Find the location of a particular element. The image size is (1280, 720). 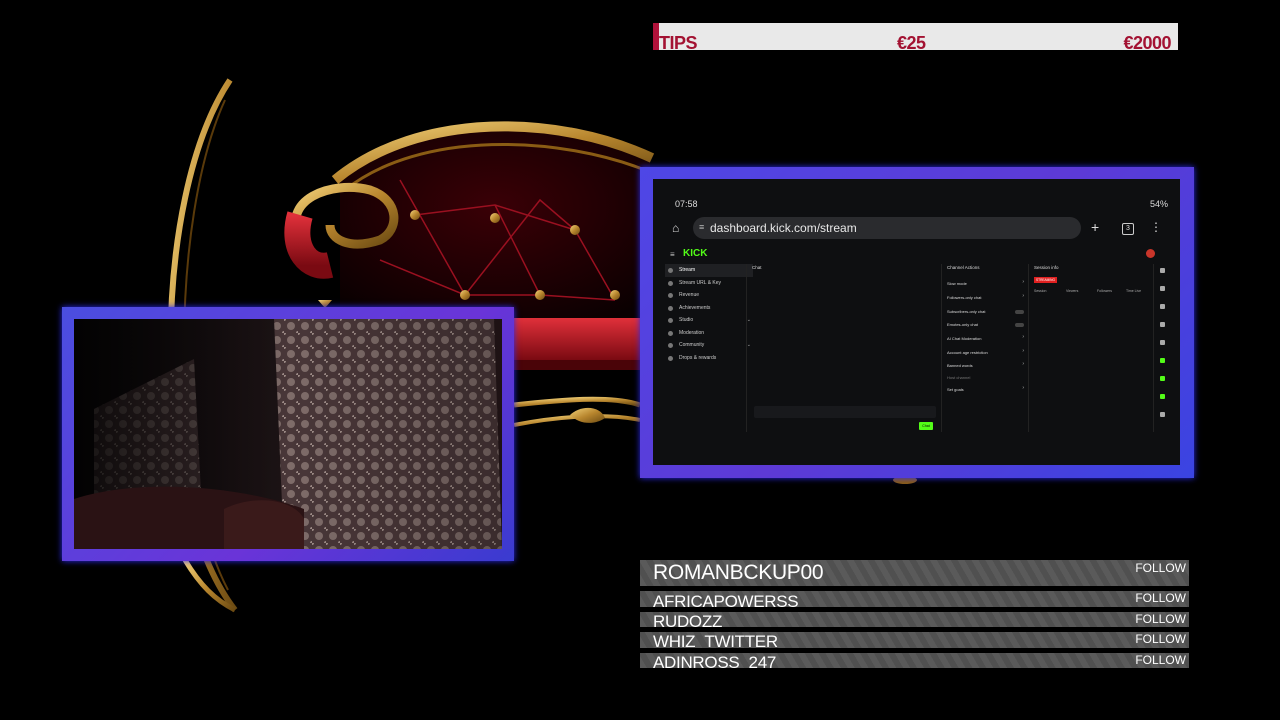

action-account-age: Account age restriction is located at coordinates (967, 352).